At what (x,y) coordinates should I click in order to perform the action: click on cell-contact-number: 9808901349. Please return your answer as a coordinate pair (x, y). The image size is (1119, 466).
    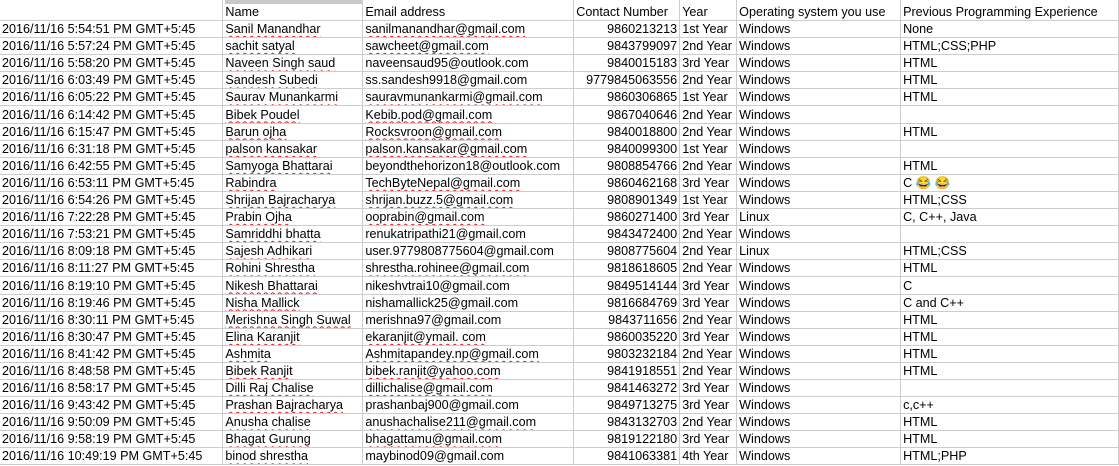
    Looking at the image, I should click on (627, 200).